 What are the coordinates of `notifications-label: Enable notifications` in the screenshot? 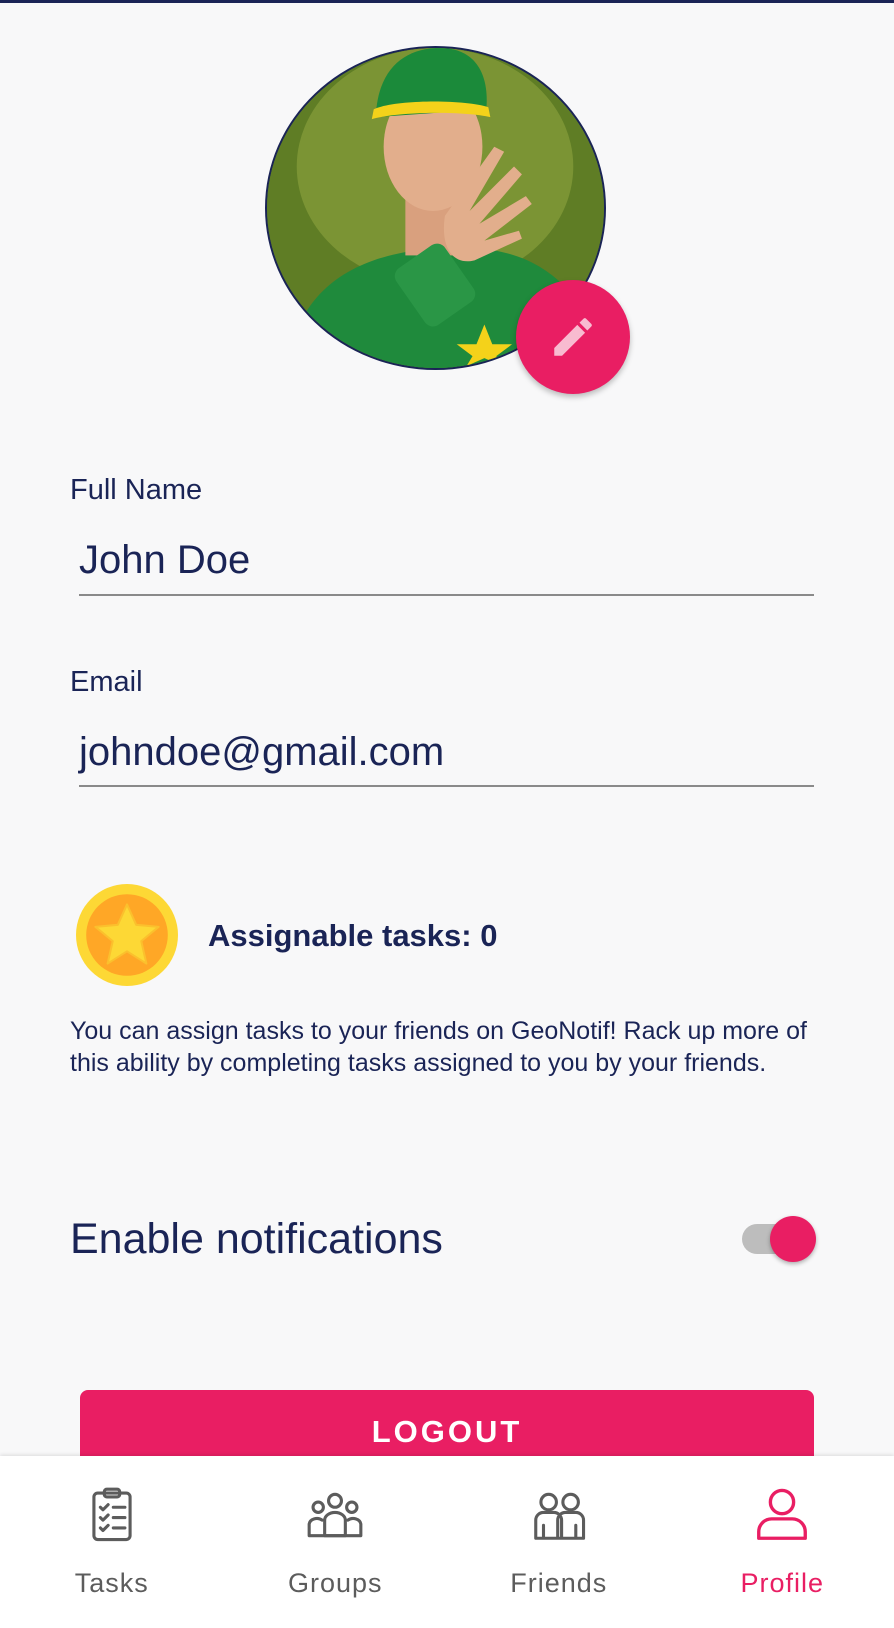 It's located at (256, 1239).